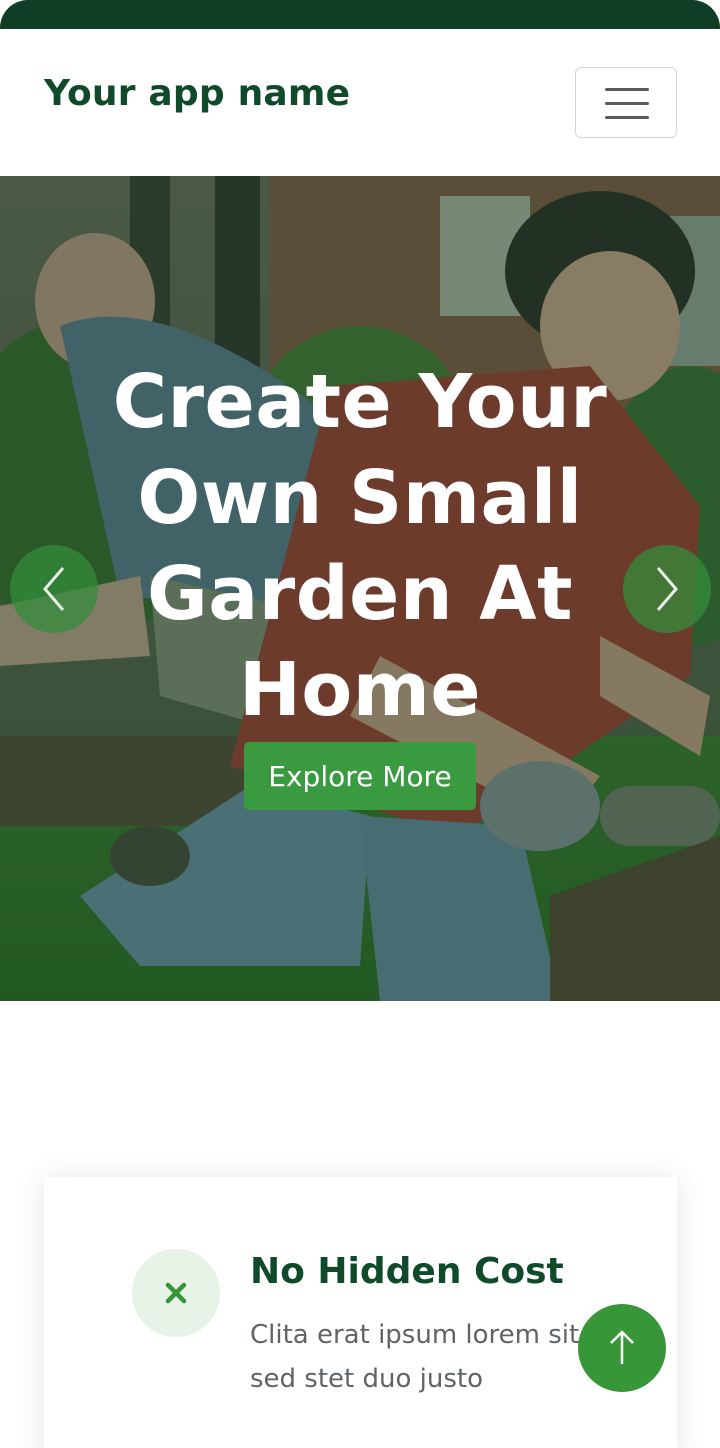 The width and height of the screenshot is (720, 1448). I want to click on feature-icon-circle, so click(176, 1293).